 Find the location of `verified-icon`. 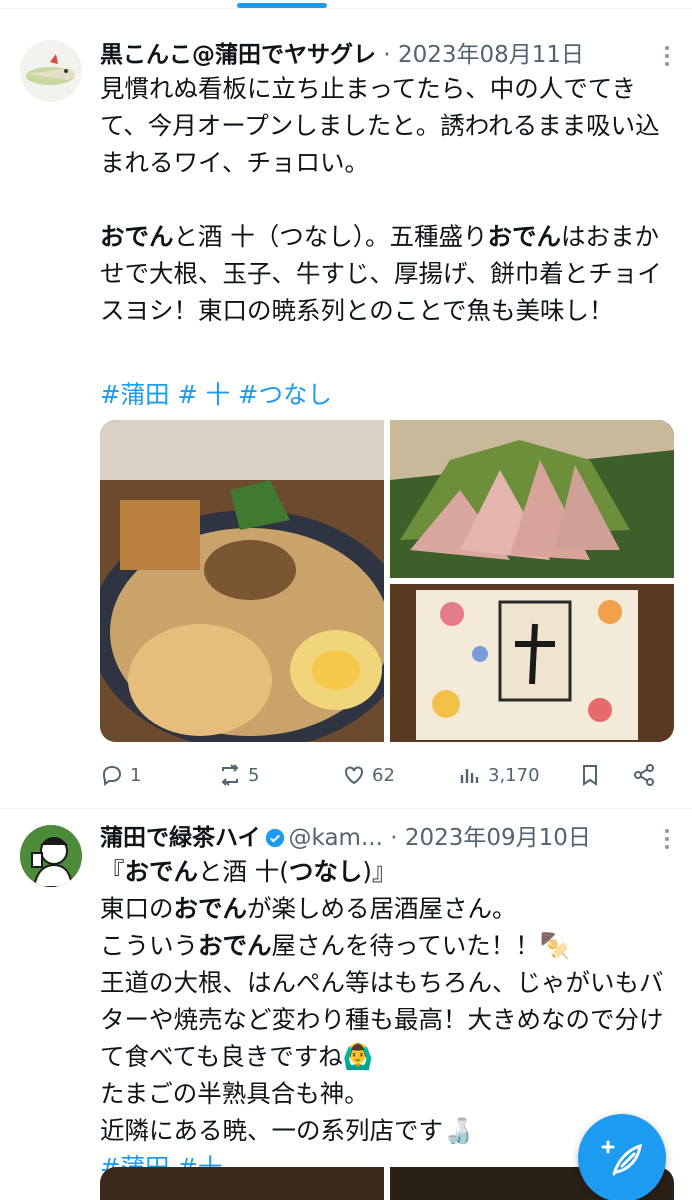

verified-icon is located at coordinates (274, 838).